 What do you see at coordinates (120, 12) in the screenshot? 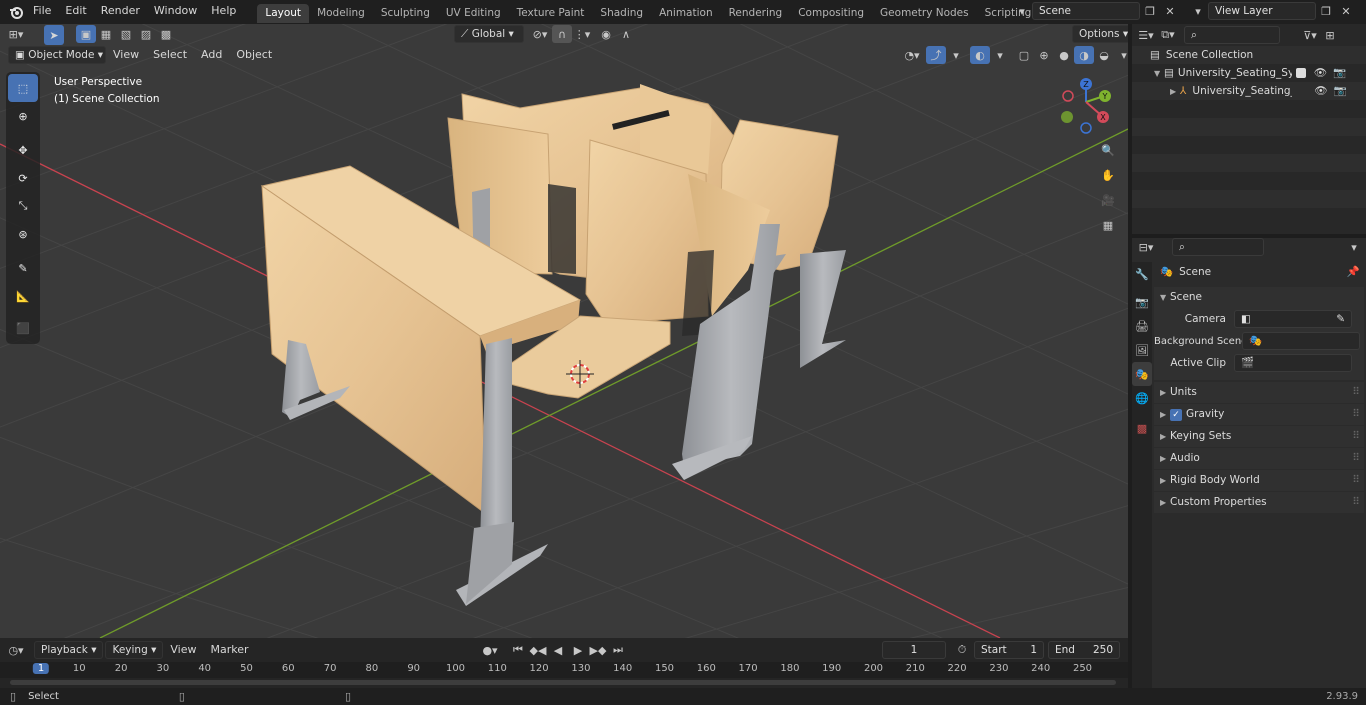
I see `menu-render: Render` at bounding box center [120, 12].